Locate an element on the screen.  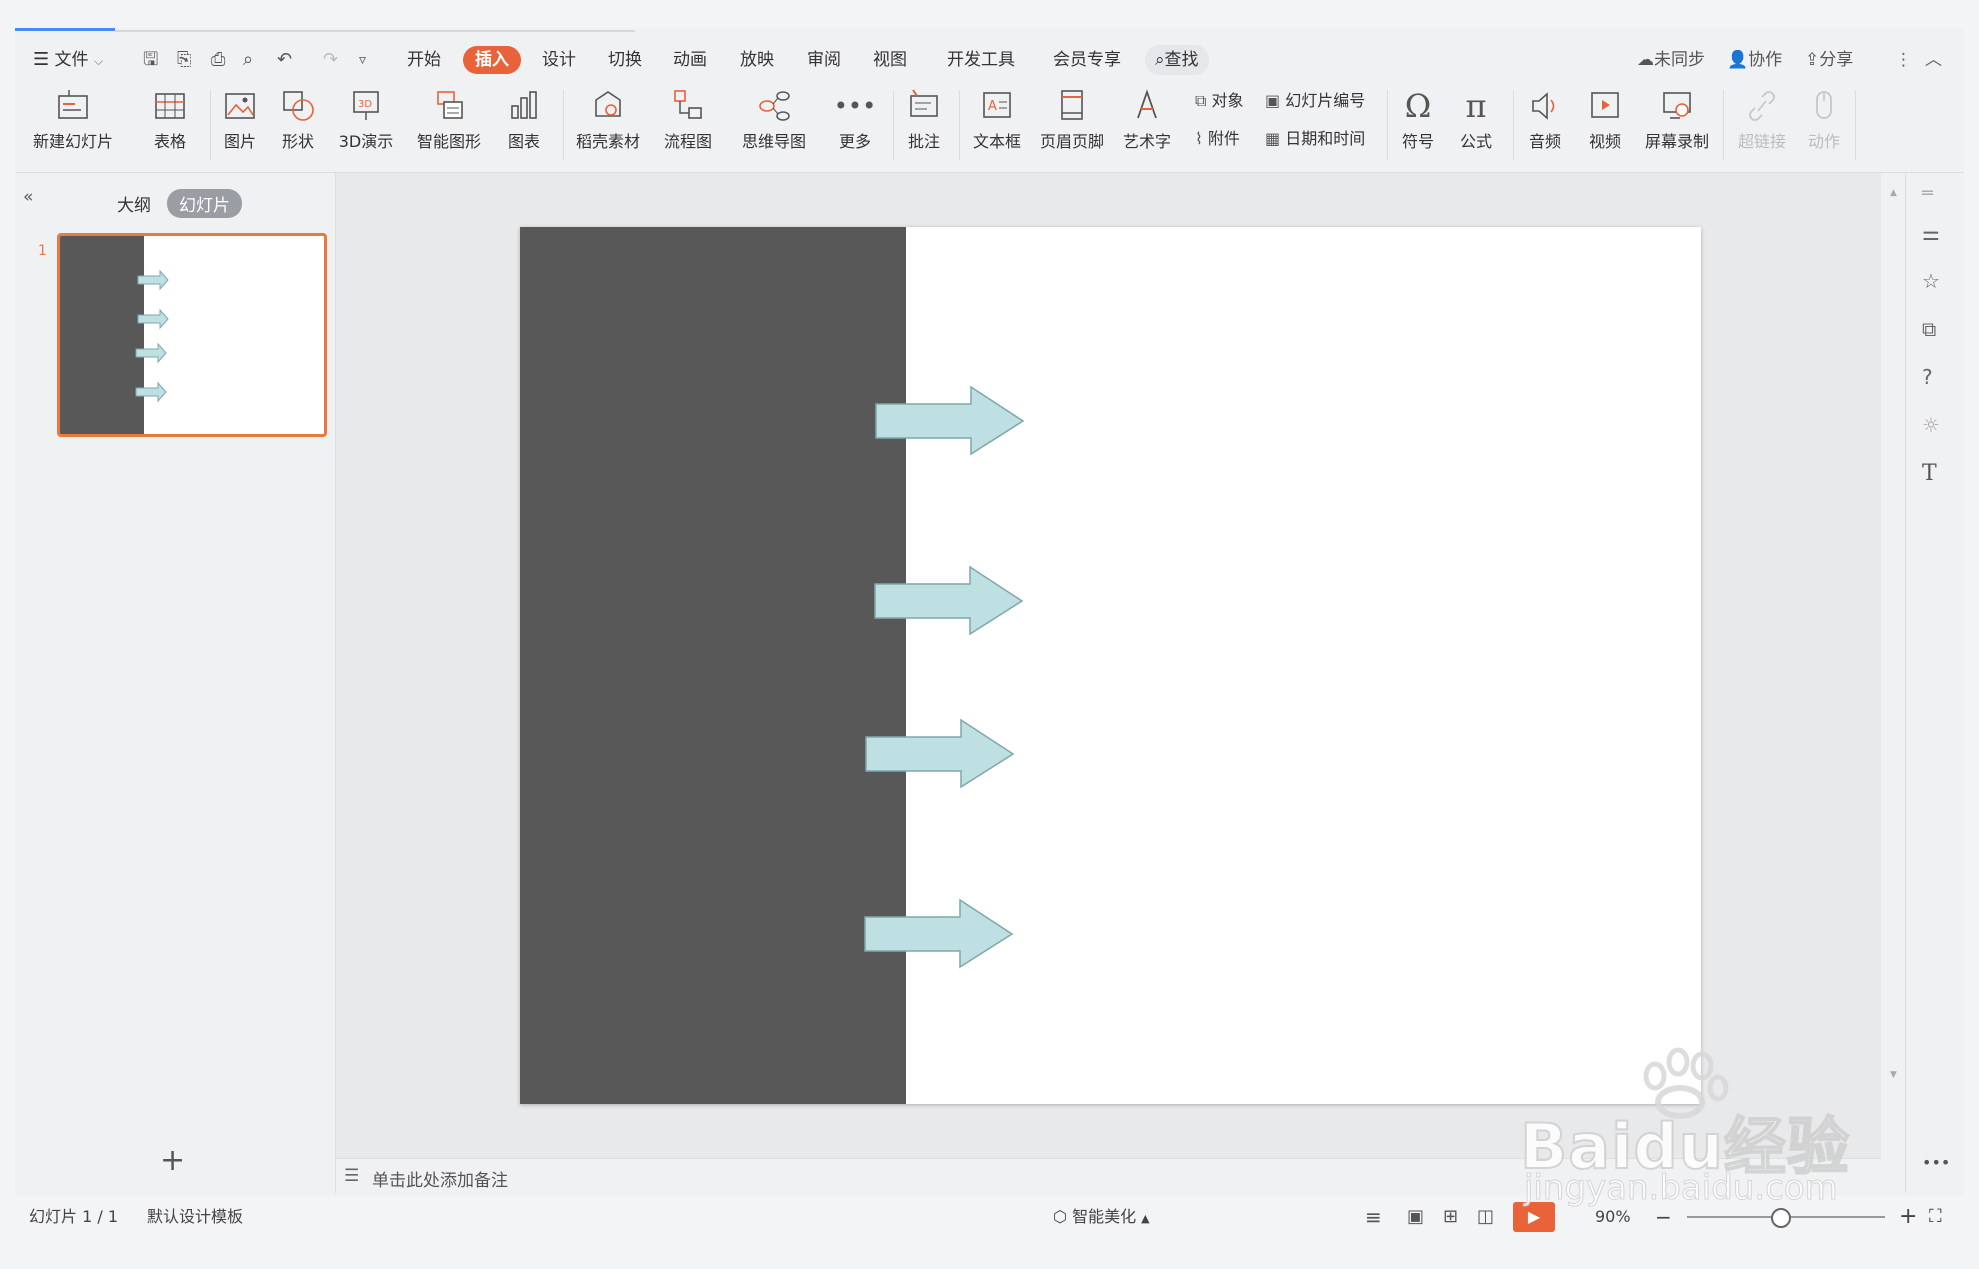
textbox-icon: A is located at coordinates (997, 105).